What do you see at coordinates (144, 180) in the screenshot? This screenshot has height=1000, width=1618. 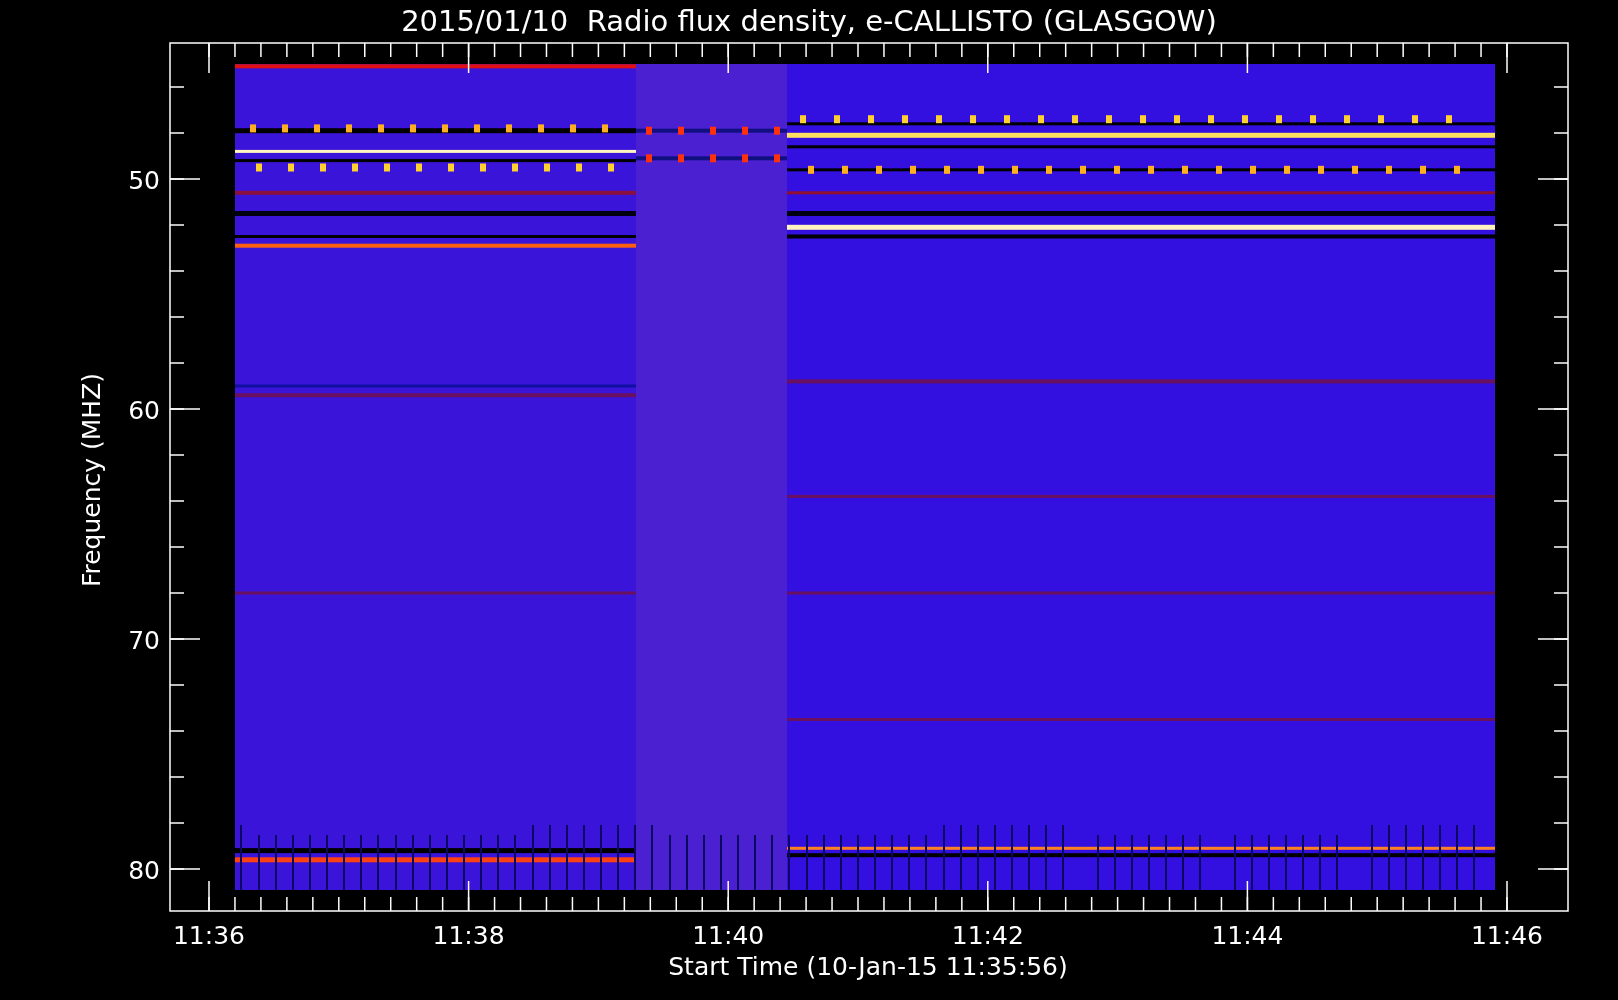 I see `y-tick-label: 50` at bounding box center [144, 180].